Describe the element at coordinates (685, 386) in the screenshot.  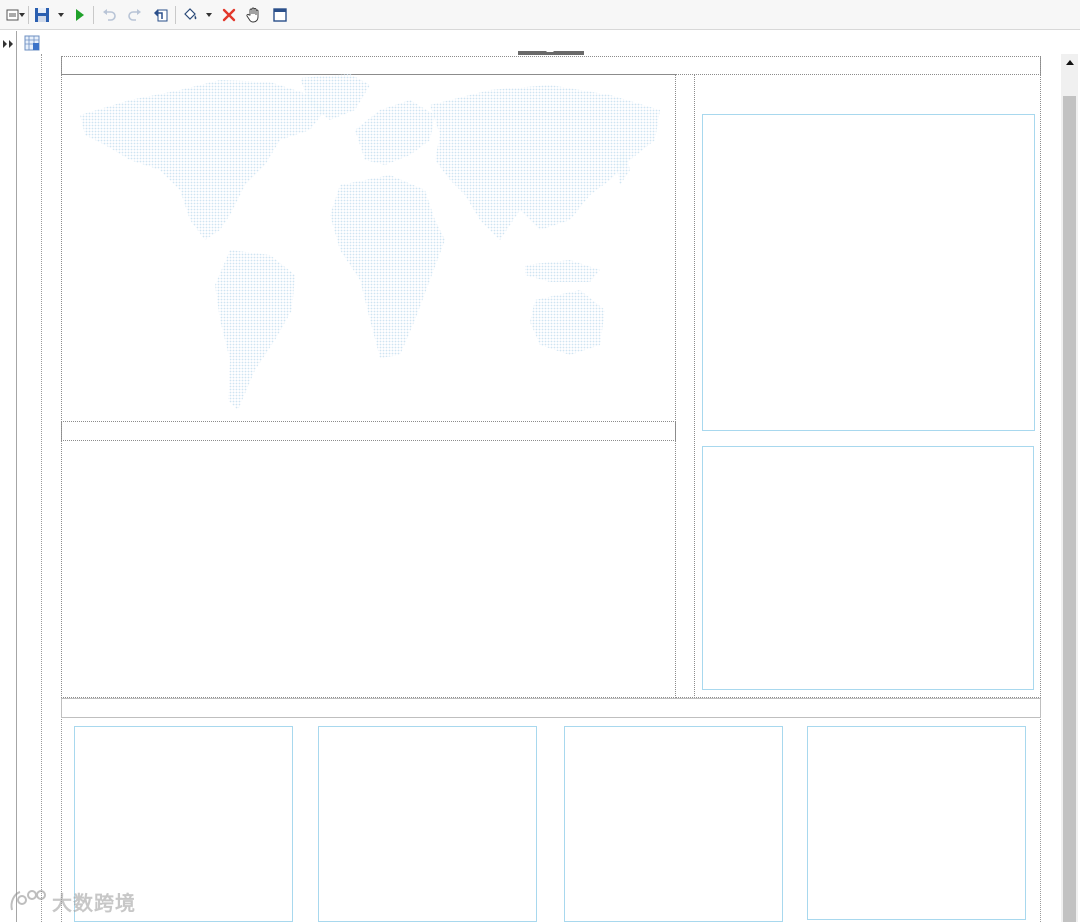
I see `column-gutter` at that location.